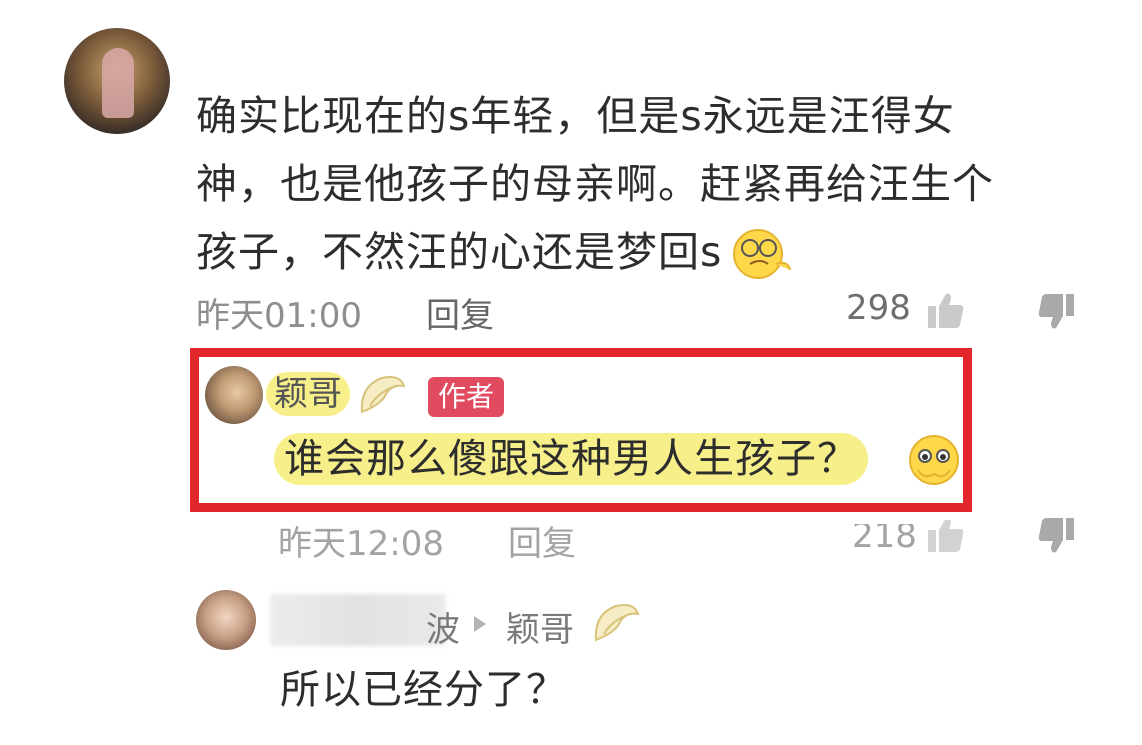  Describe the element at coordinates (423, 690) in the screenshot. I see `reply-text: 所以已经分了？` at that location.